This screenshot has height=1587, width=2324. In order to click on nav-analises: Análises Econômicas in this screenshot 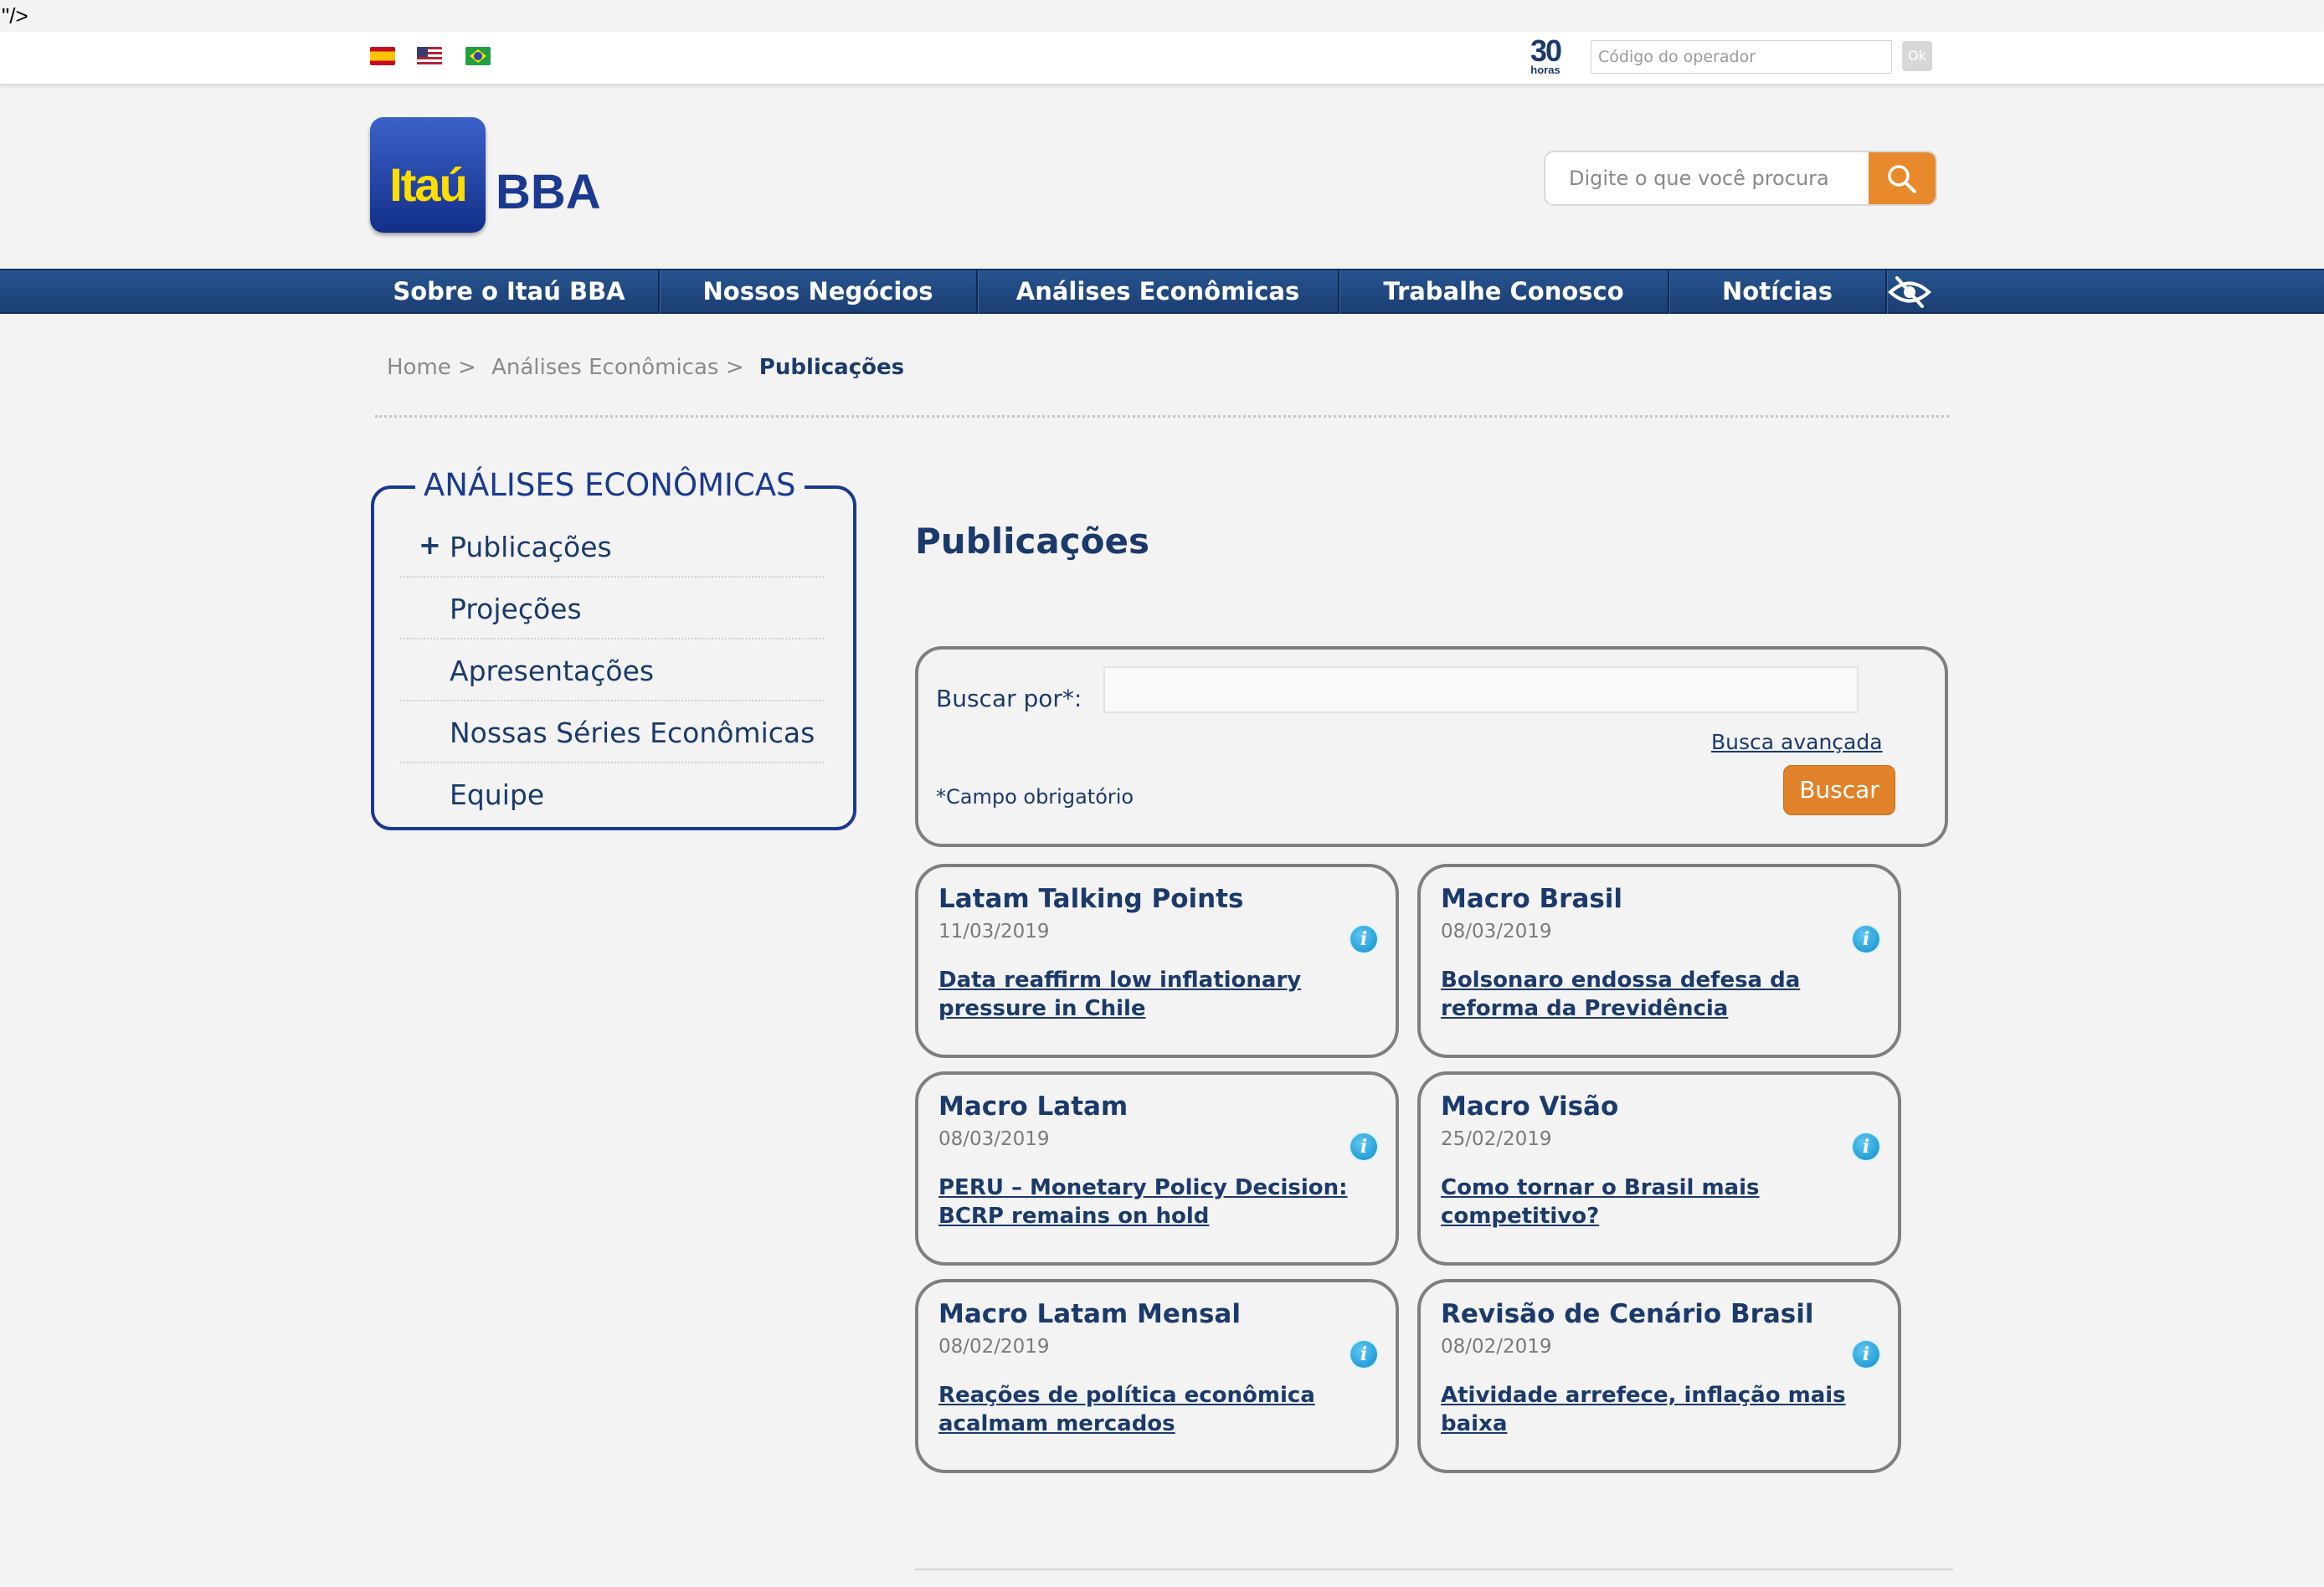, I will do `click(1158, 292)`.